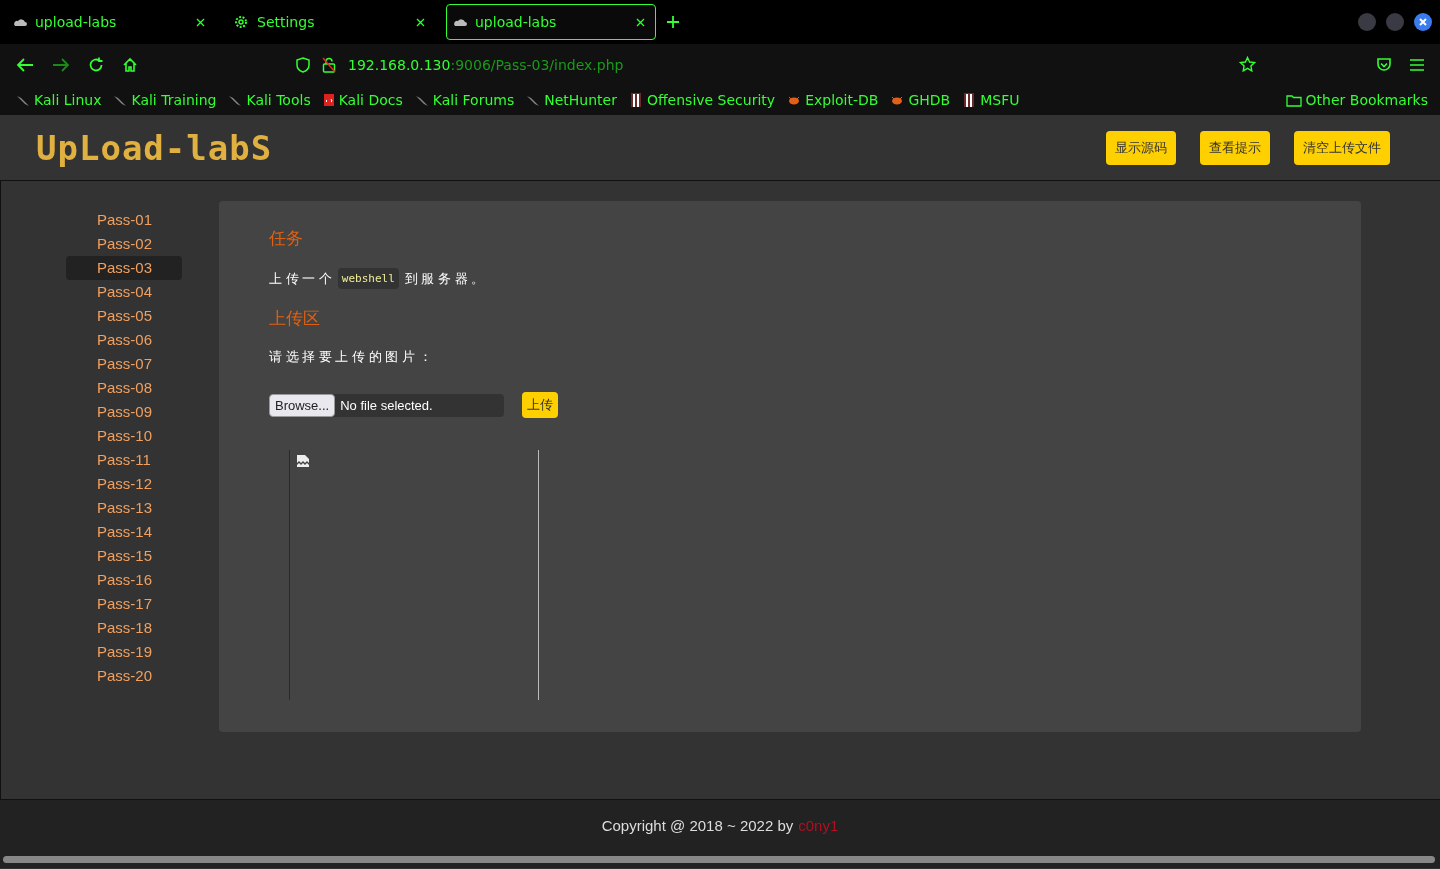 Image resolution: width=1440 pixels, height=869 pixels. I want to click on shield-icon, so click(303, 64).